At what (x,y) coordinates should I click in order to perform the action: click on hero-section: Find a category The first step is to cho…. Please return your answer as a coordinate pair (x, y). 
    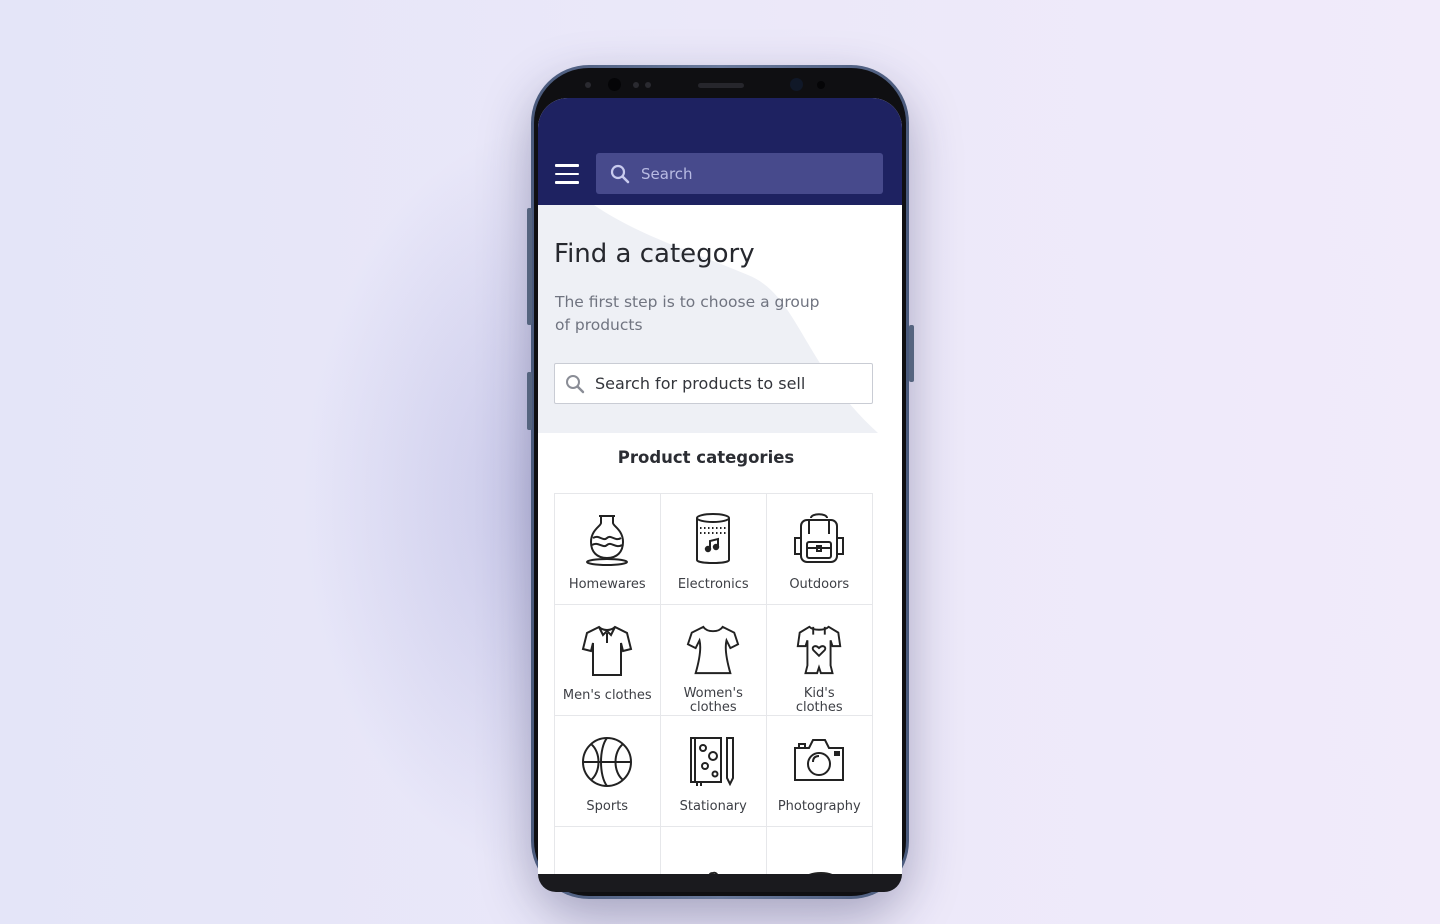
    Looking at the image, I should click on (720, 319).